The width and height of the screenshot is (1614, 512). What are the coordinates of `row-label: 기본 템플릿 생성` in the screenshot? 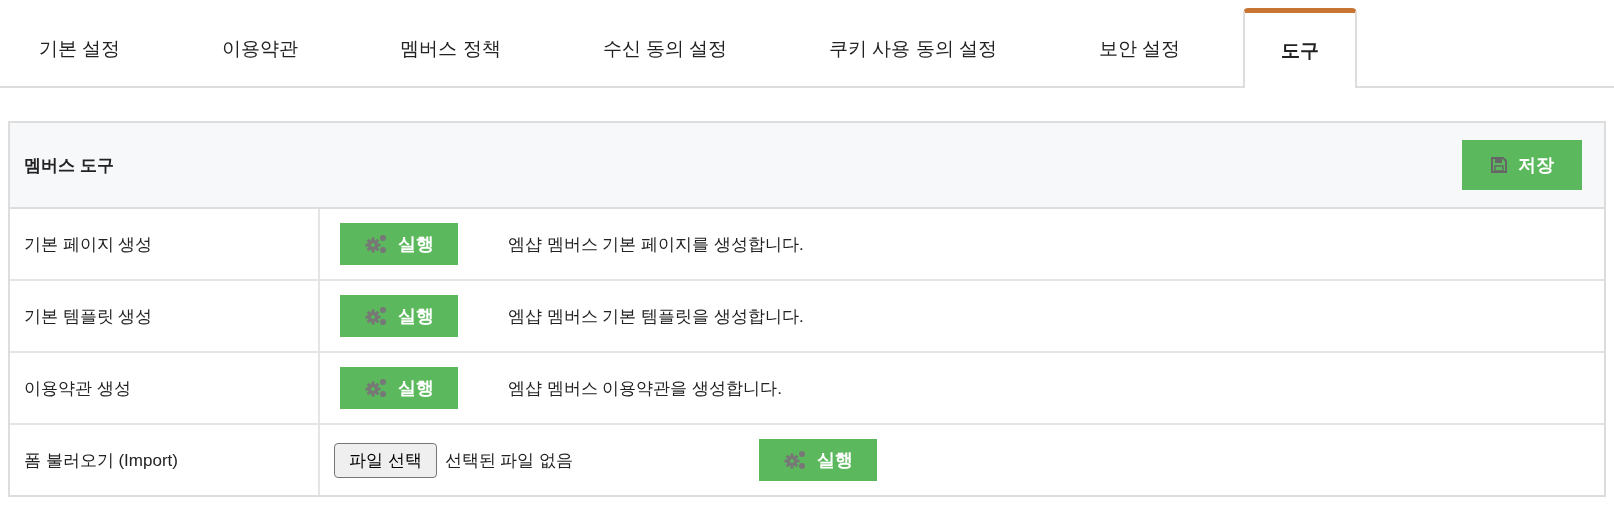 It's located at (165, 316).